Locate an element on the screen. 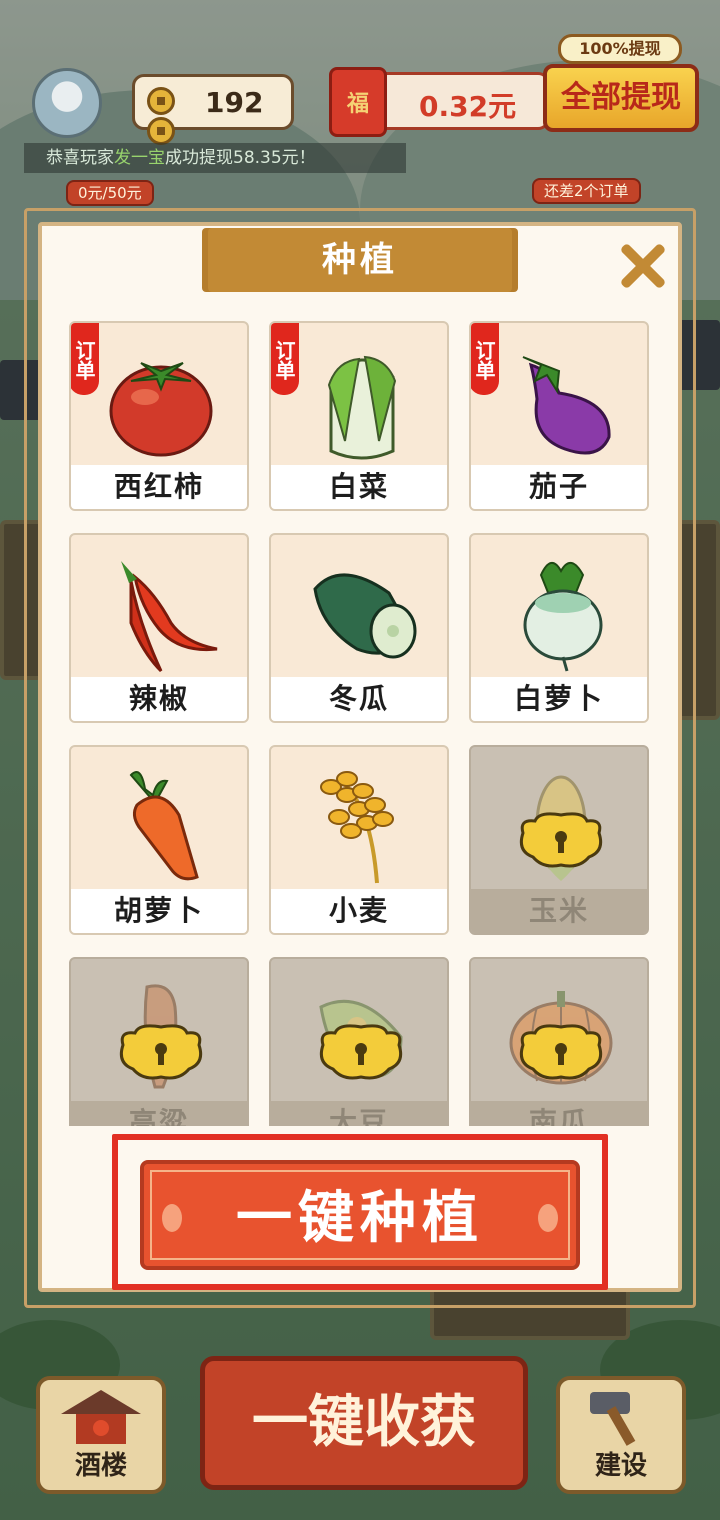 Image resolution: width=720 pixels, height=1520 pixels. winter-melon-icon is located at coordinates (365, 616).